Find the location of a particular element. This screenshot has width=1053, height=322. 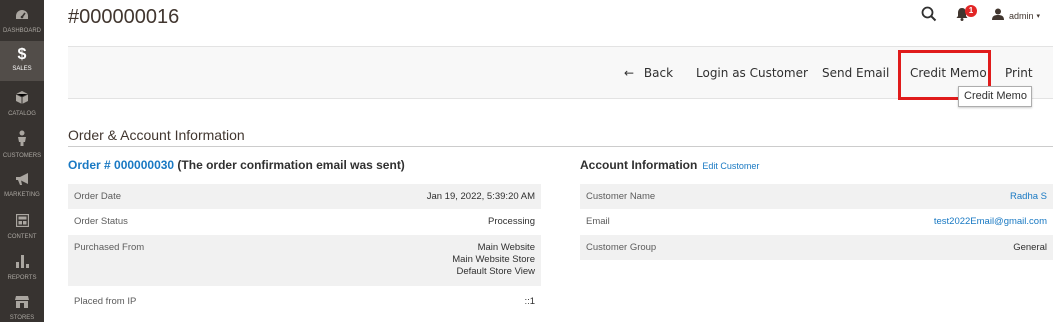

back-label: Back is located at coordinates (658, 73).